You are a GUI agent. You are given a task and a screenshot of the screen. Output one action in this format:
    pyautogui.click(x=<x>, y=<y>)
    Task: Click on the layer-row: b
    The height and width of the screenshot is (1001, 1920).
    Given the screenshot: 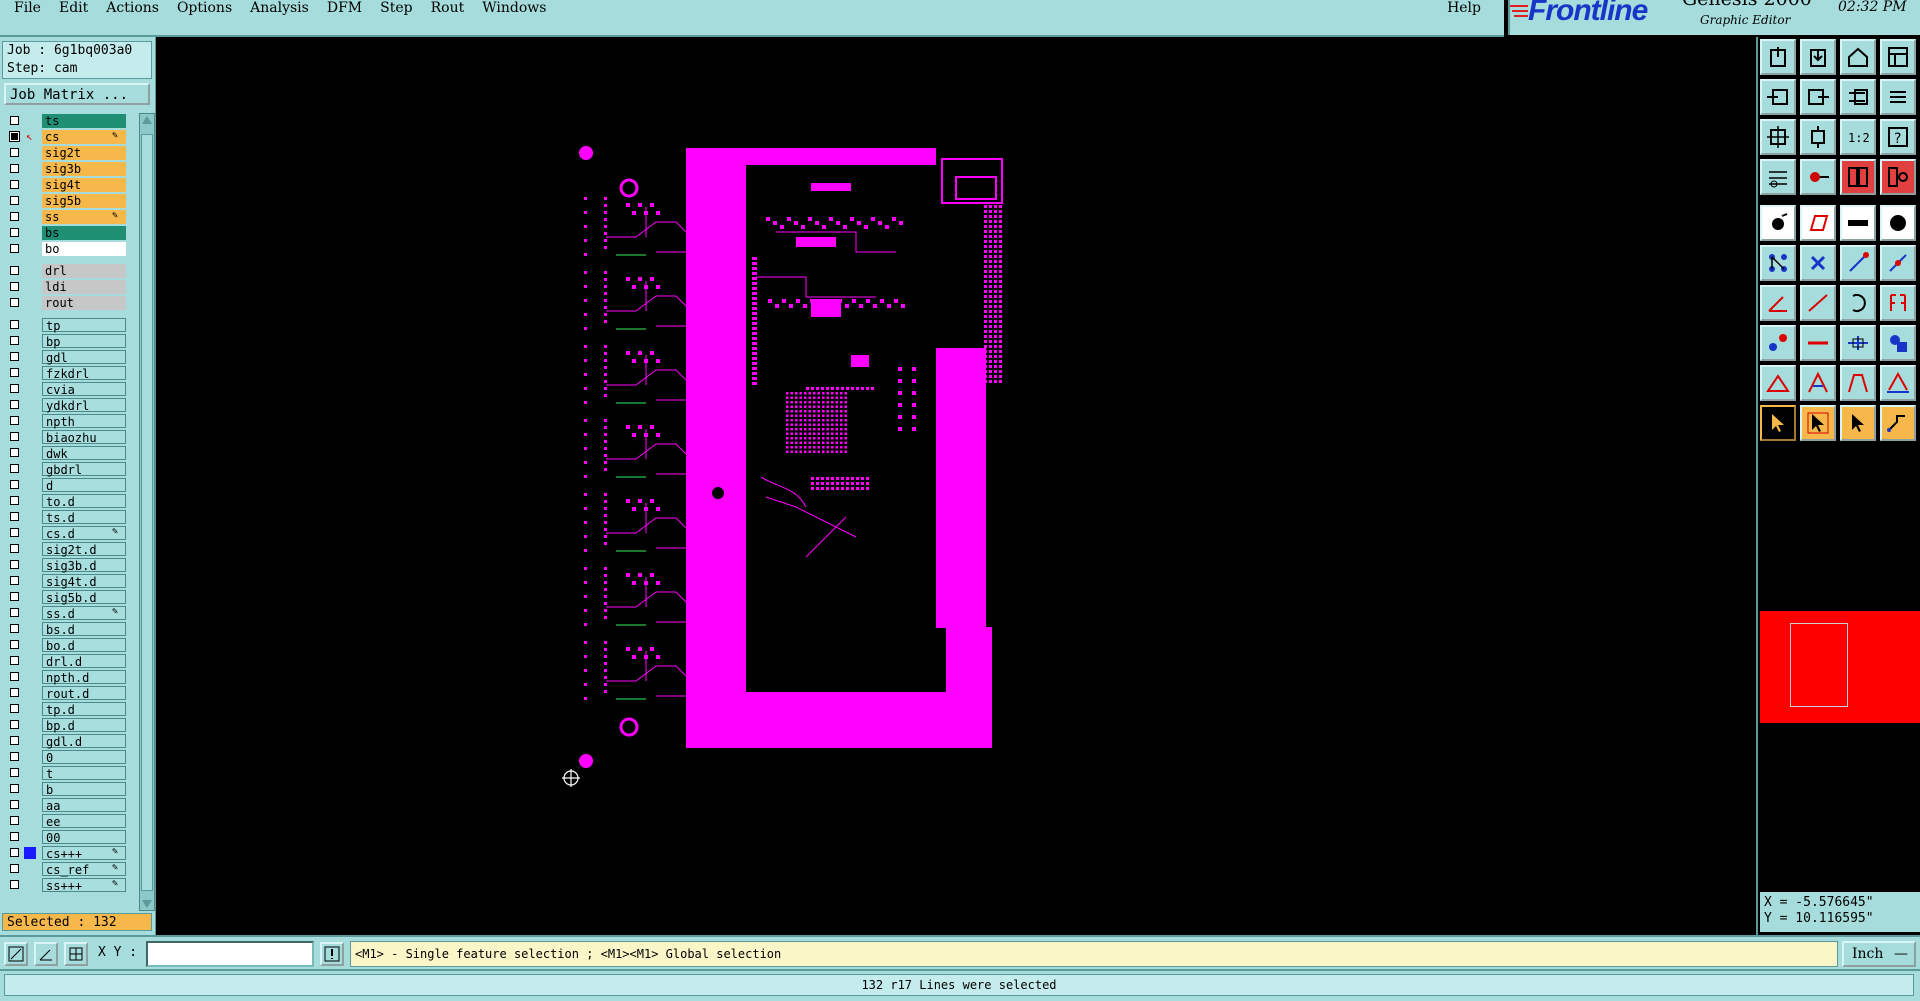 What is the action you would take?
    pyautogui.click(x=65, y=789)
    